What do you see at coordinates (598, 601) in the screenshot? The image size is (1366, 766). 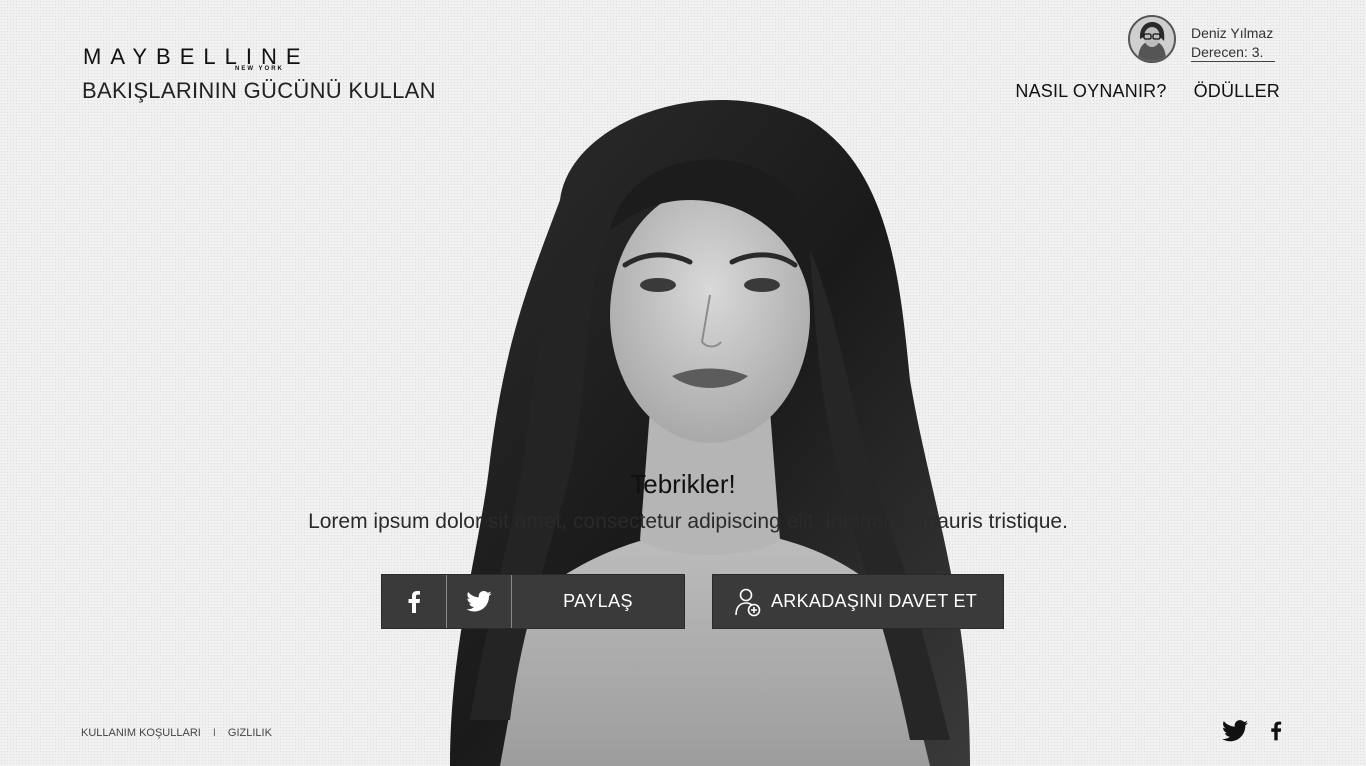 I see `share-button: PAYLAŞ` at bounding box center [598, 601].